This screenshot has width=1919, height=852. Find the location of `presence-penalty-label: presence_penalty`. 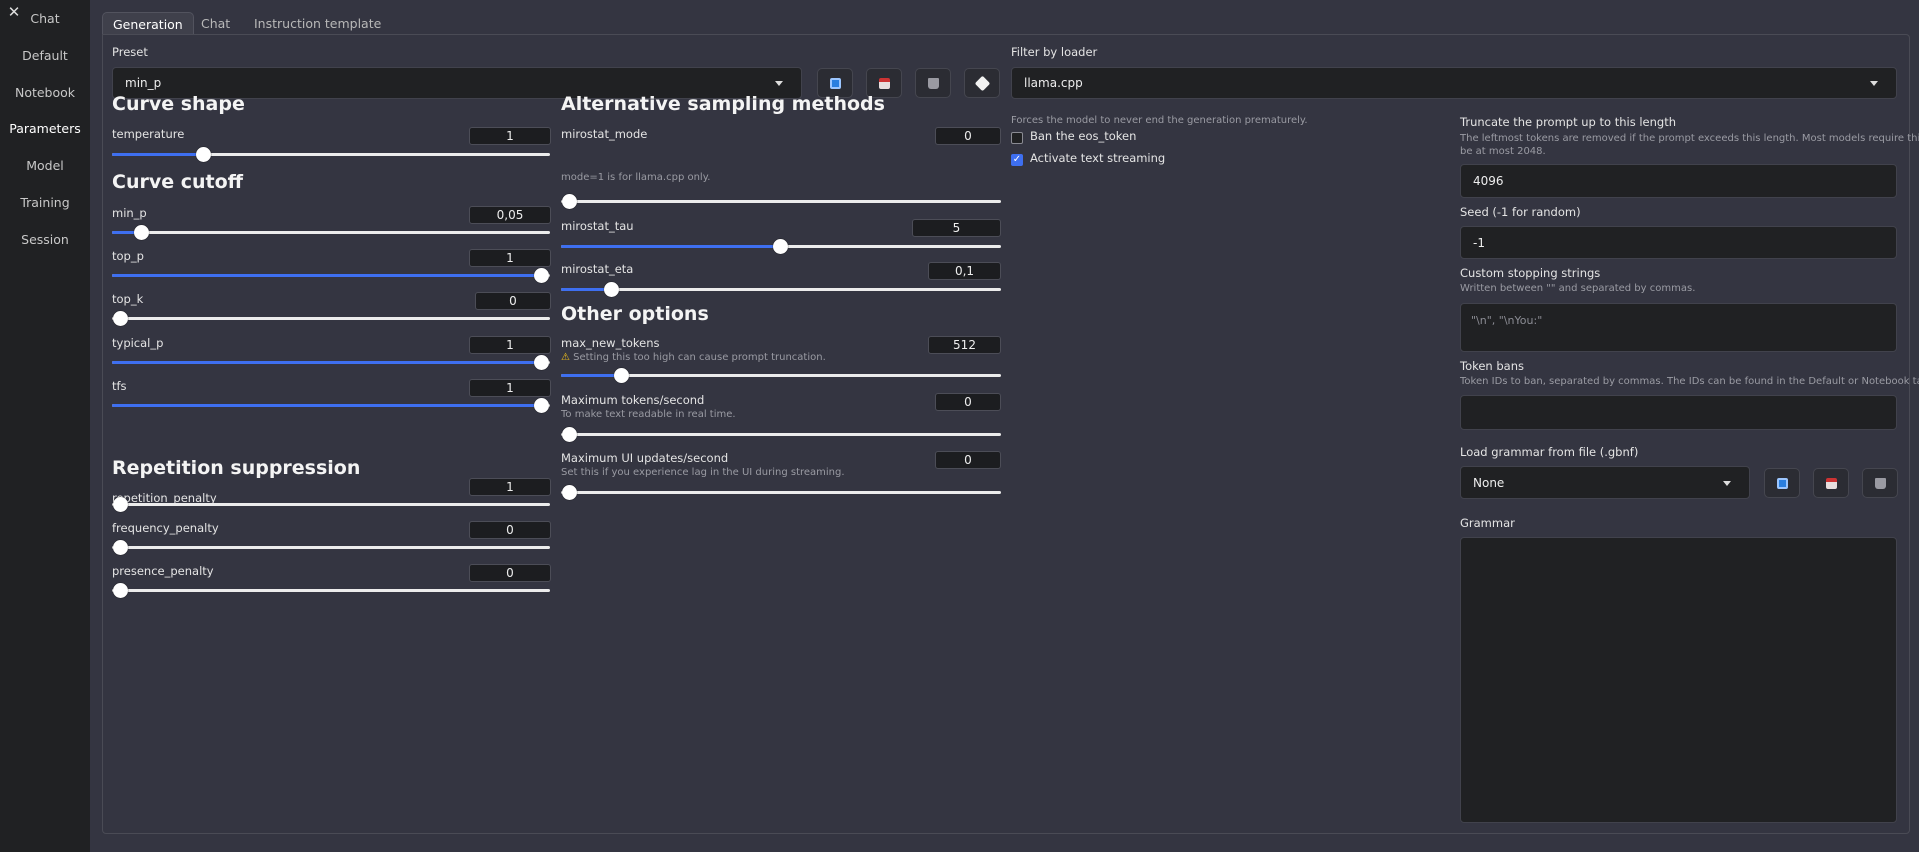

presence-penalty-label: presence_penalty is located at coordinates (163, 571).